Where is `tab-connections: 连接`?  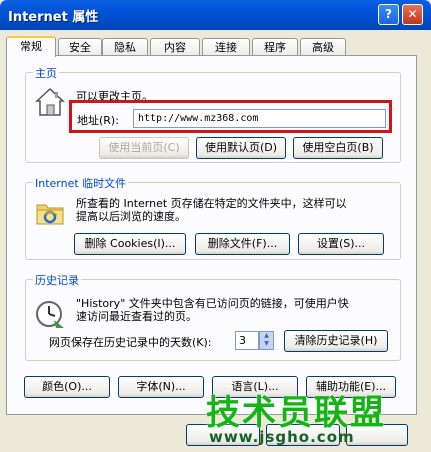
tab-connections: 连接 is located at coordinates (226, 47).